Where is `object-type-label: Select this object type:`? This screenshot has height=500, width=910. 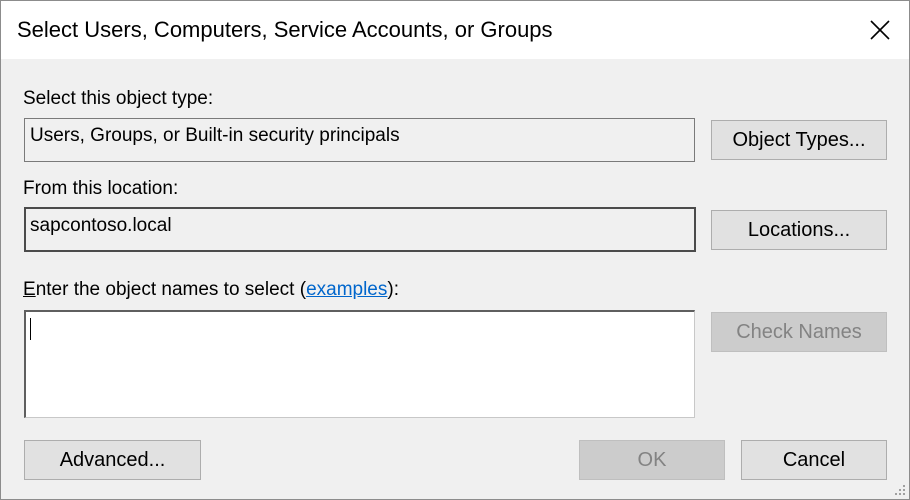 object-type-label: Select this object type: is located at coordinates (118, 98).